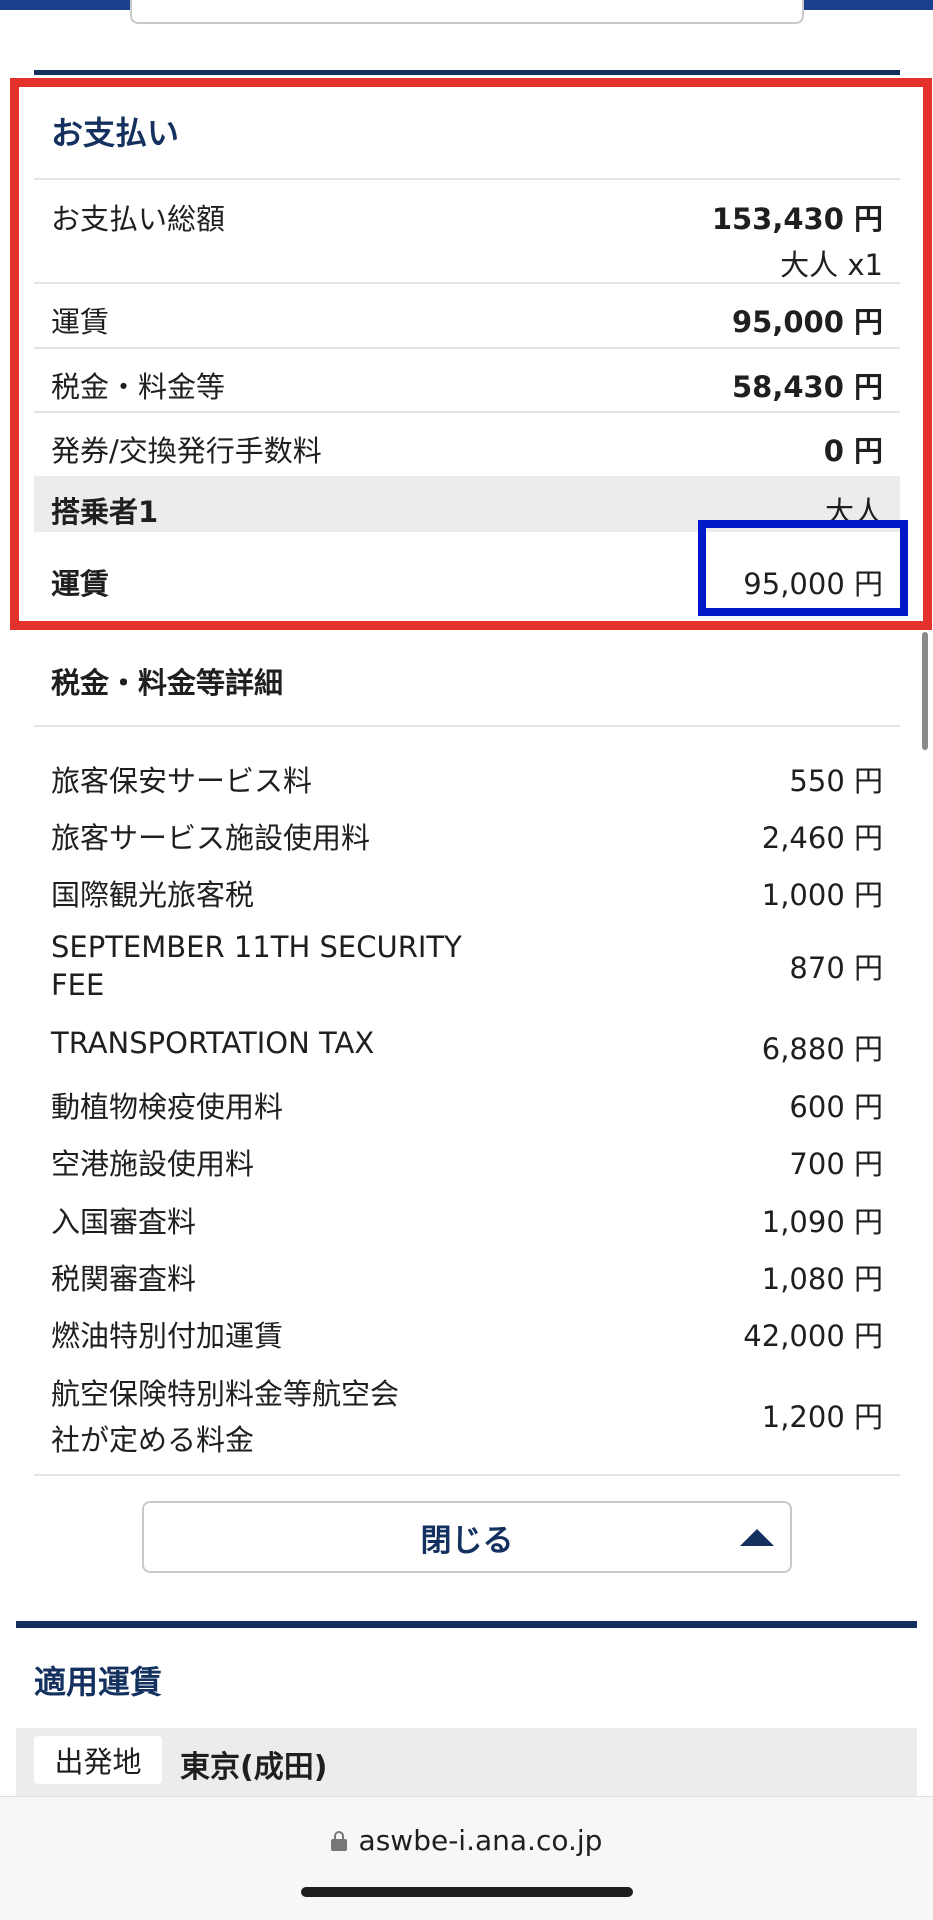  What do you see at coordinates (467, 1334) in the screenshot?
I see `tax-item: 燃油特別付加運賃 42,000 円` at bounding box center [467, 1334].